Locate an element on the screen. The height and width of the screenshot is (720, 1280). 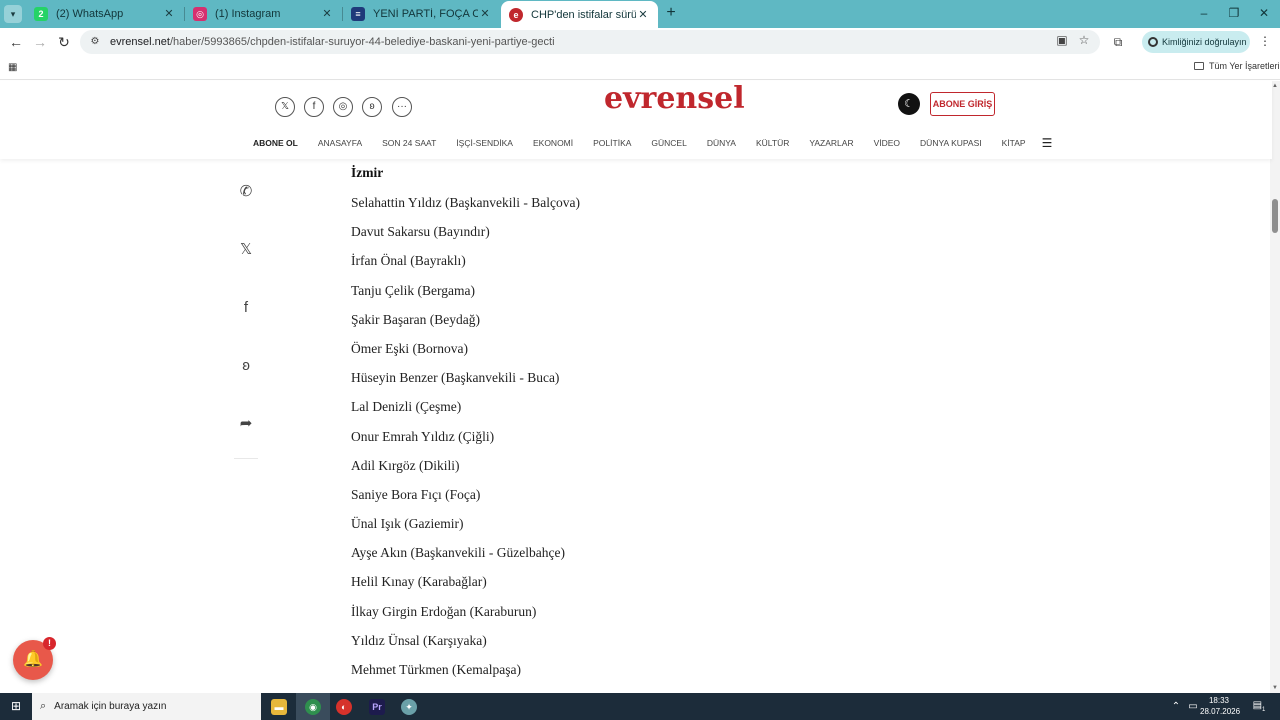
app-icon: ✦ is located at coordinates (409, 706).